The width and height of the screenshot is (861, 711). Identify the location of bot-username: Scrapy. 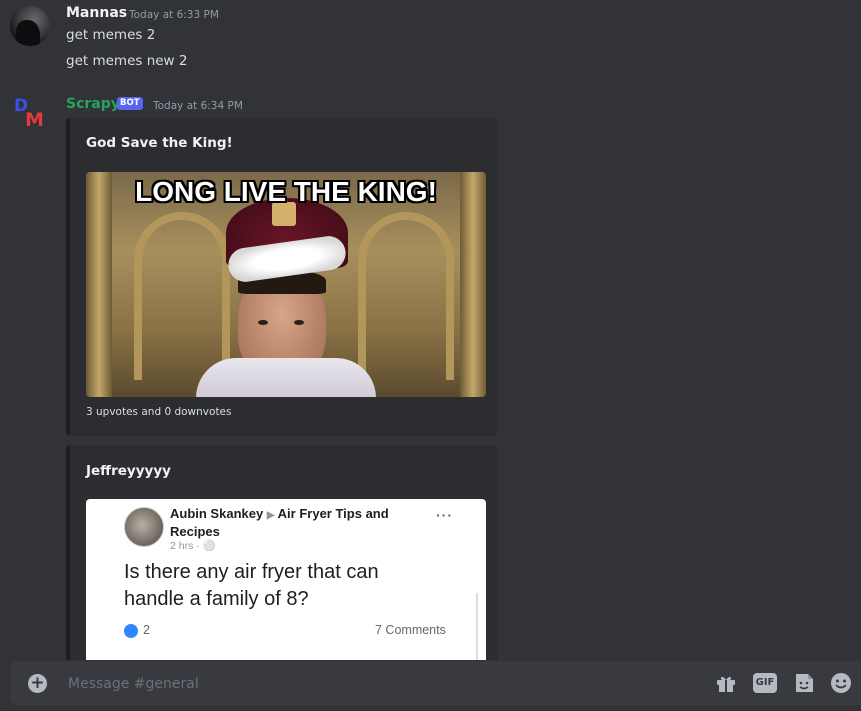
(93, 104).